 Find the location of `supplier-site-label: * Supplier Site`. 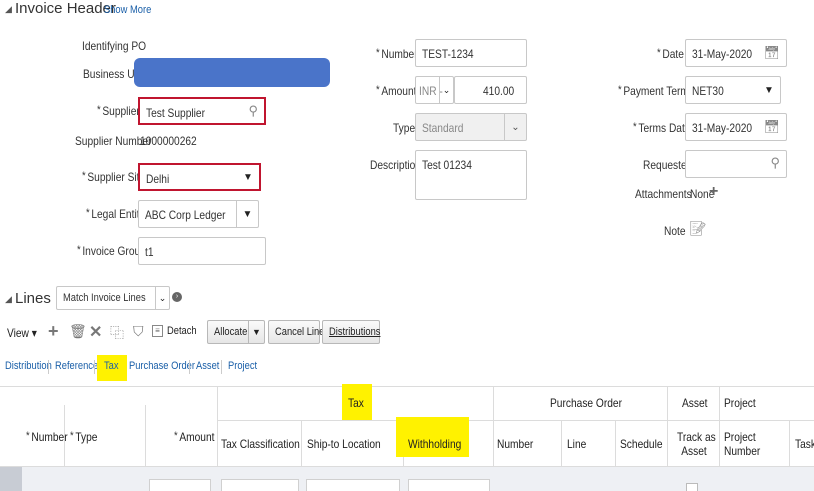

supplier-site-label: * Supplier Site is located at coordinates (114, 177).